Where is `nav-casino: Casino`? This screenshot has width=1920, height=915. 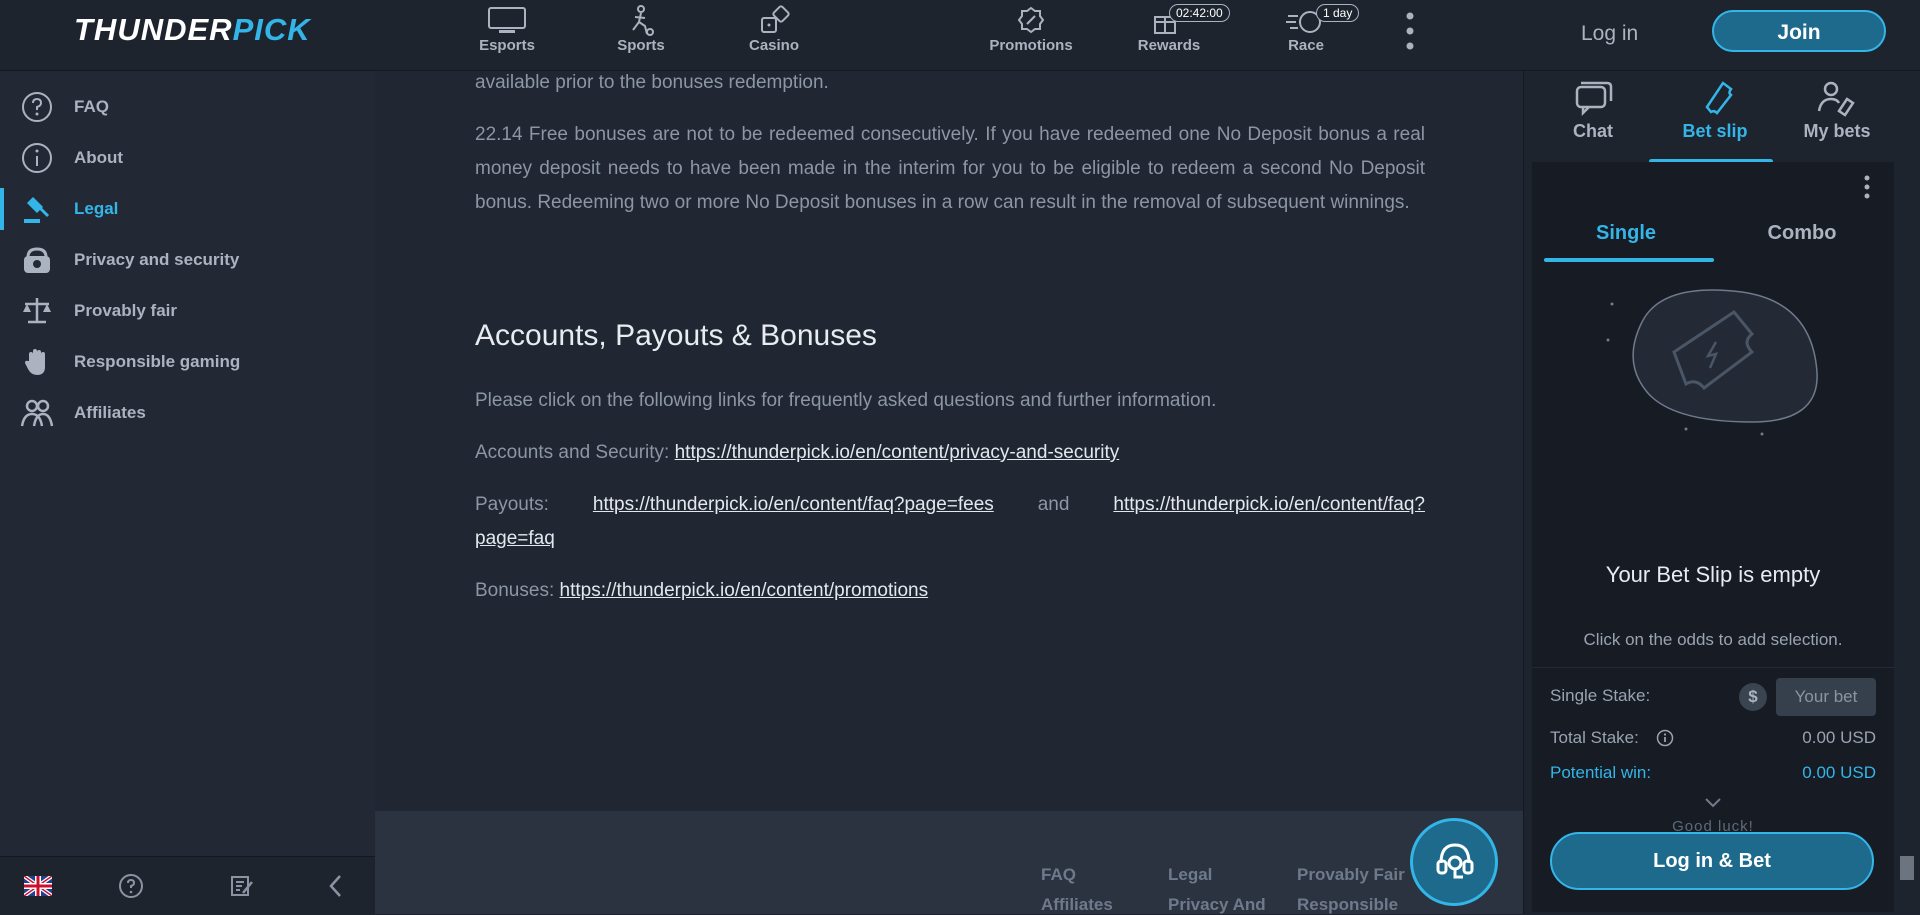 nav-casino: Casino is located at coordinates (774, 29).